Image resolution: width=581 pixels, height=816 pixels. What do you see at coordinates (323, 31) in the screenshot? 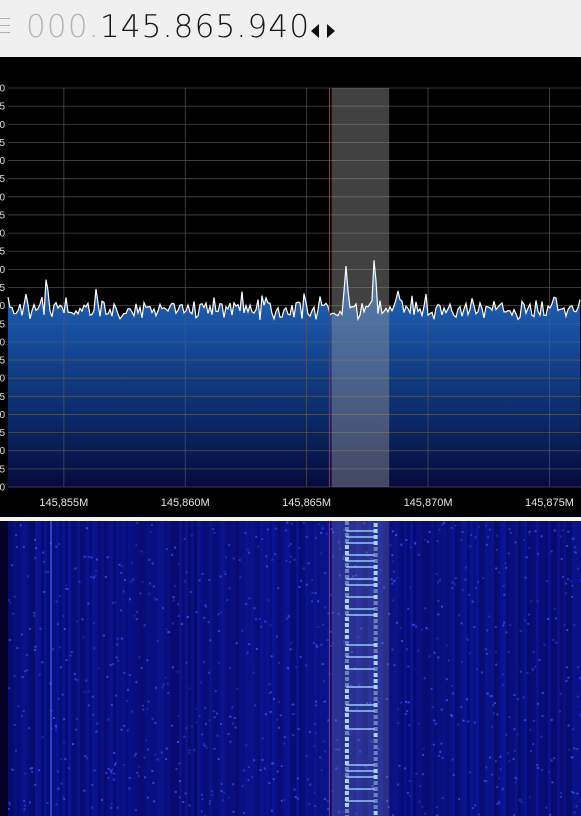
I see `left-right-arrows-icon` at bounding box center [323, 31].